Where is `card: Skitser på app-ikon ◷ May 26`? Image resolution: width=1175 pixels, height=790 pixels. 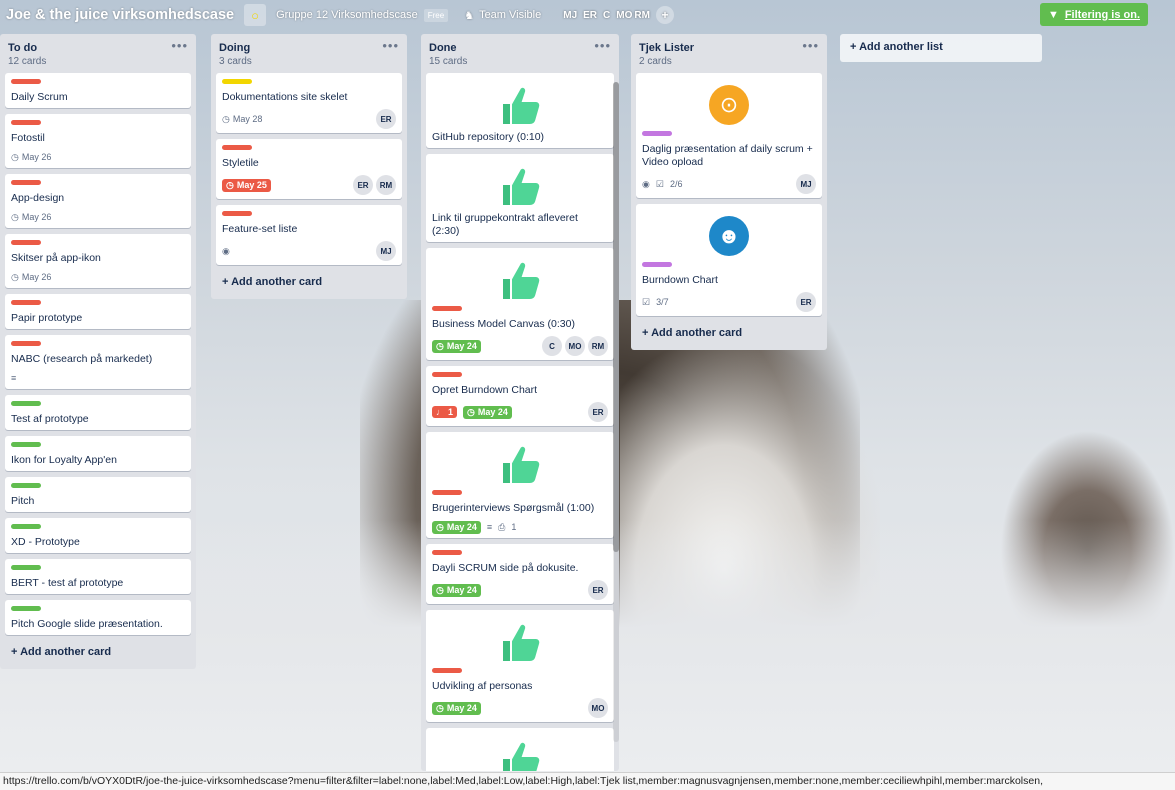
card: Skitser på app-ikon ◷ May 26 is located at coordinates (98, 261).